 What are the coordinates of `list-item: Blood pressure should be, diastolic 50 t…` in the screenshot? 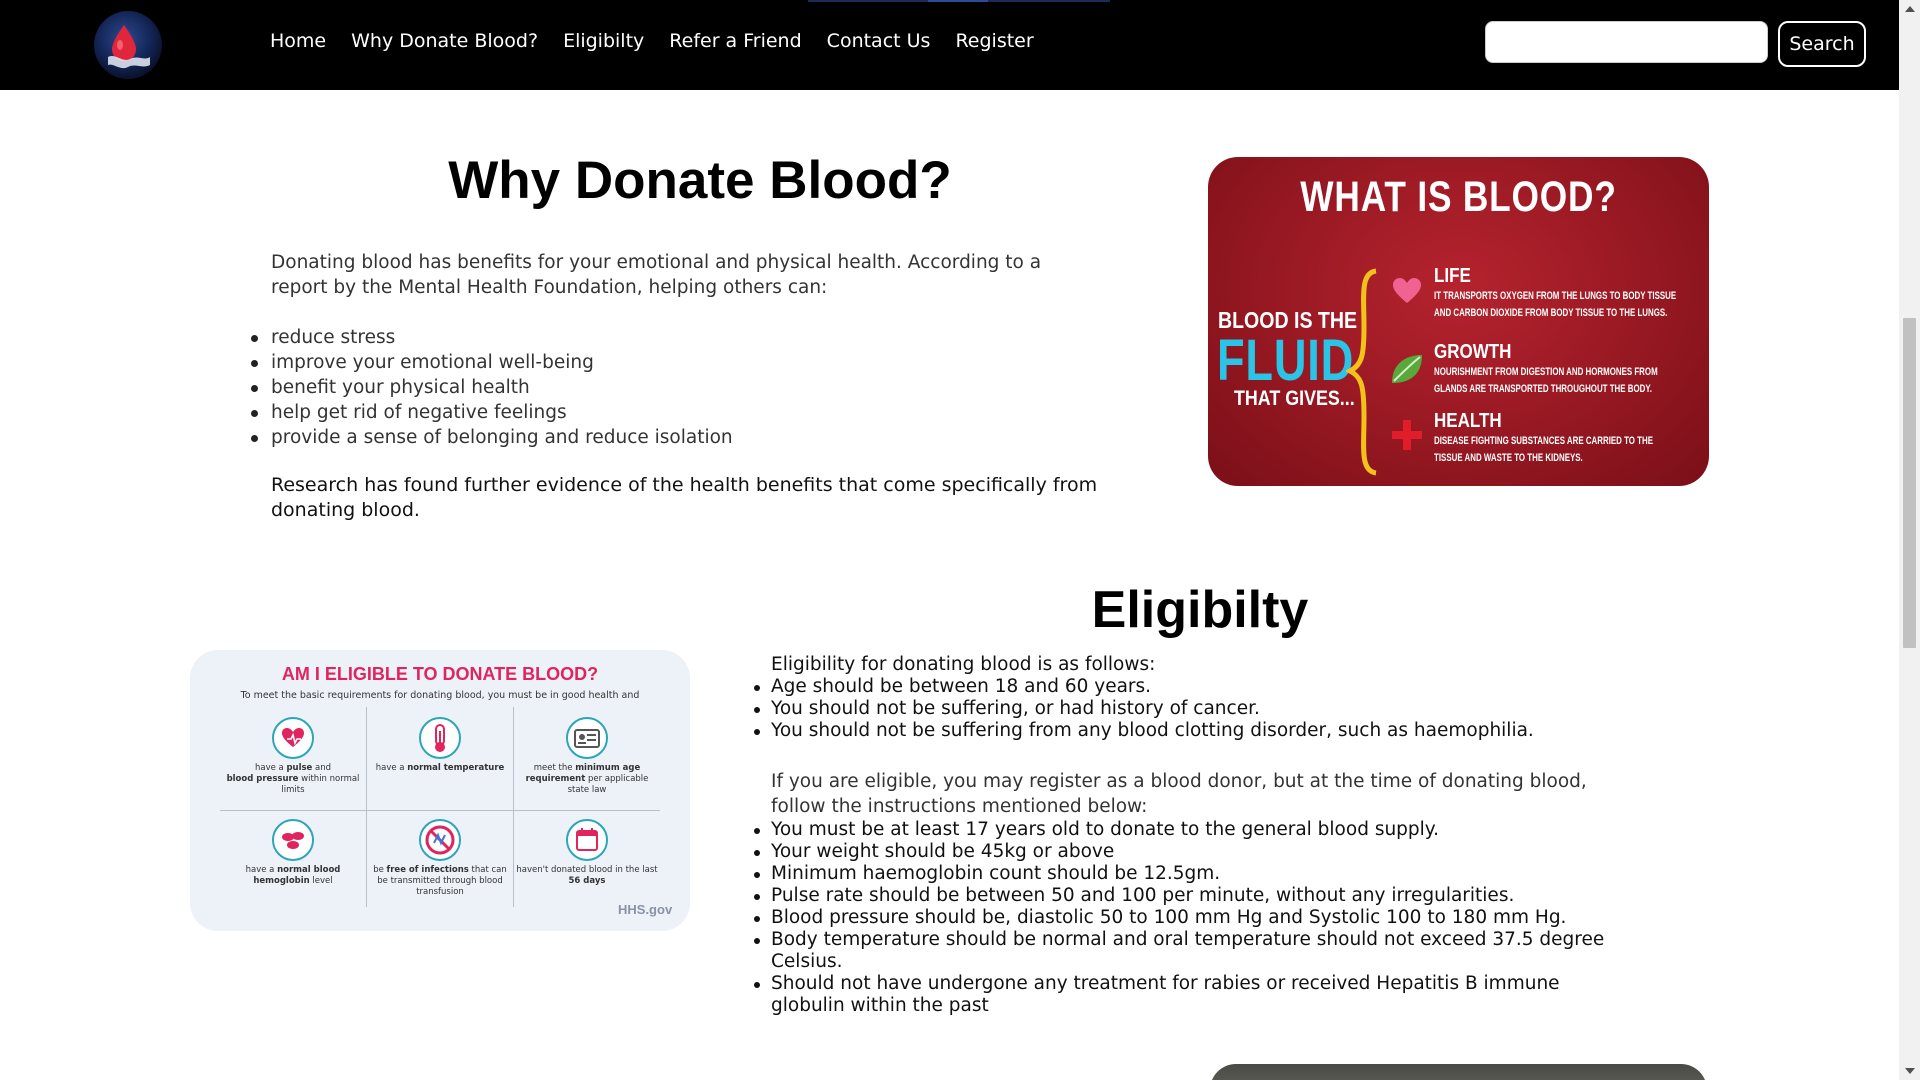 It's located at (1192, 918).